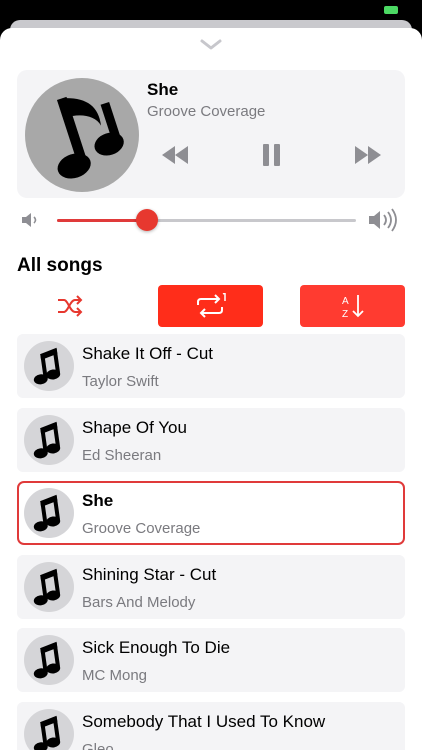 The height and width of the screenshot is (750, 422). What do you see at coordinates (211, 660) in the screenshot?
I see `song-row: Sick Enough To Die MC Mong` at bounding box center [211, 660].